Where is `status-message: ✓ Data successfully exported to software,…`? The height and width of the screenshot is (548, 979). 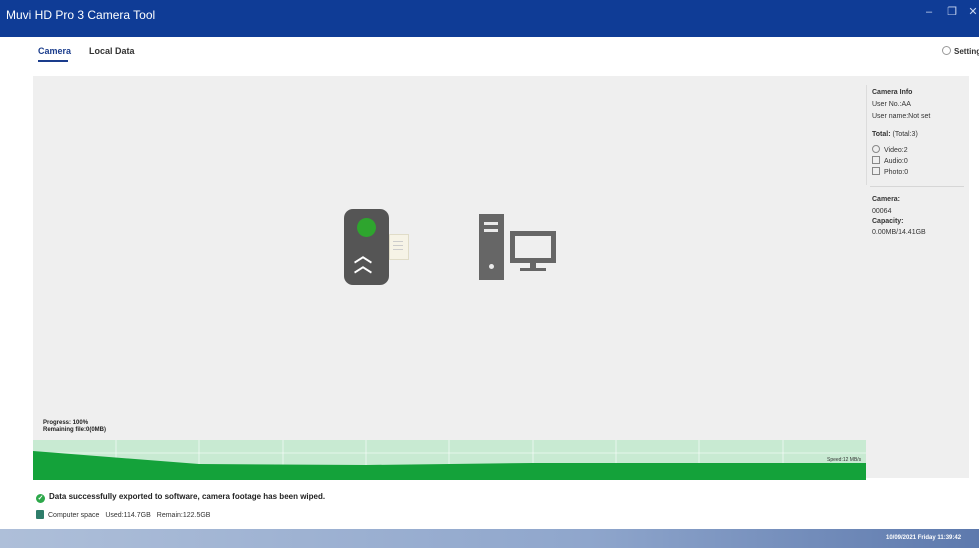
status-message: ✓ Data successfully exported to software,… is located at coordinates (180, 497).